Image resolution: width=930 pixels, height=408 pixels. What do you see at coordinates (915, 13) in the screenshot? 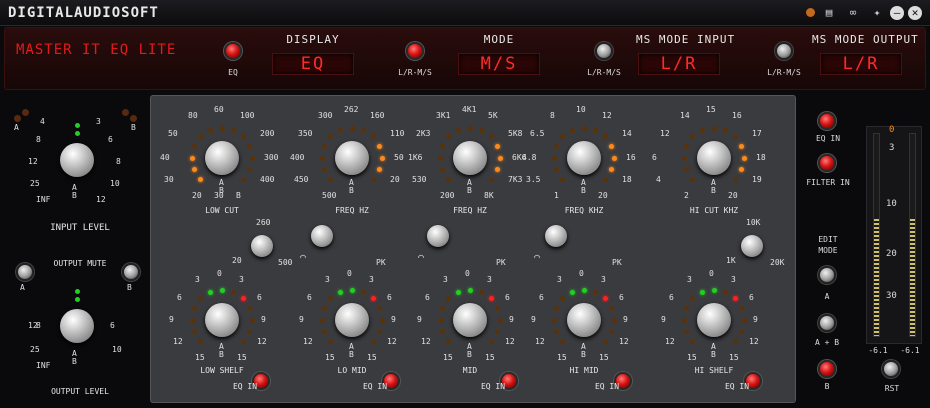
I see `close-icon: ✕` at bounding box center [915, 13].